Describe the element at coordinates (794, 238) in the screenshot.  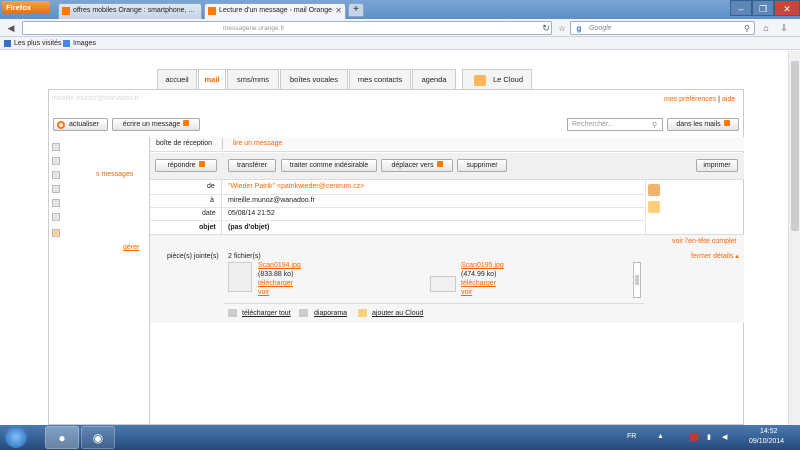
I see `page-scrollbar` at that location.